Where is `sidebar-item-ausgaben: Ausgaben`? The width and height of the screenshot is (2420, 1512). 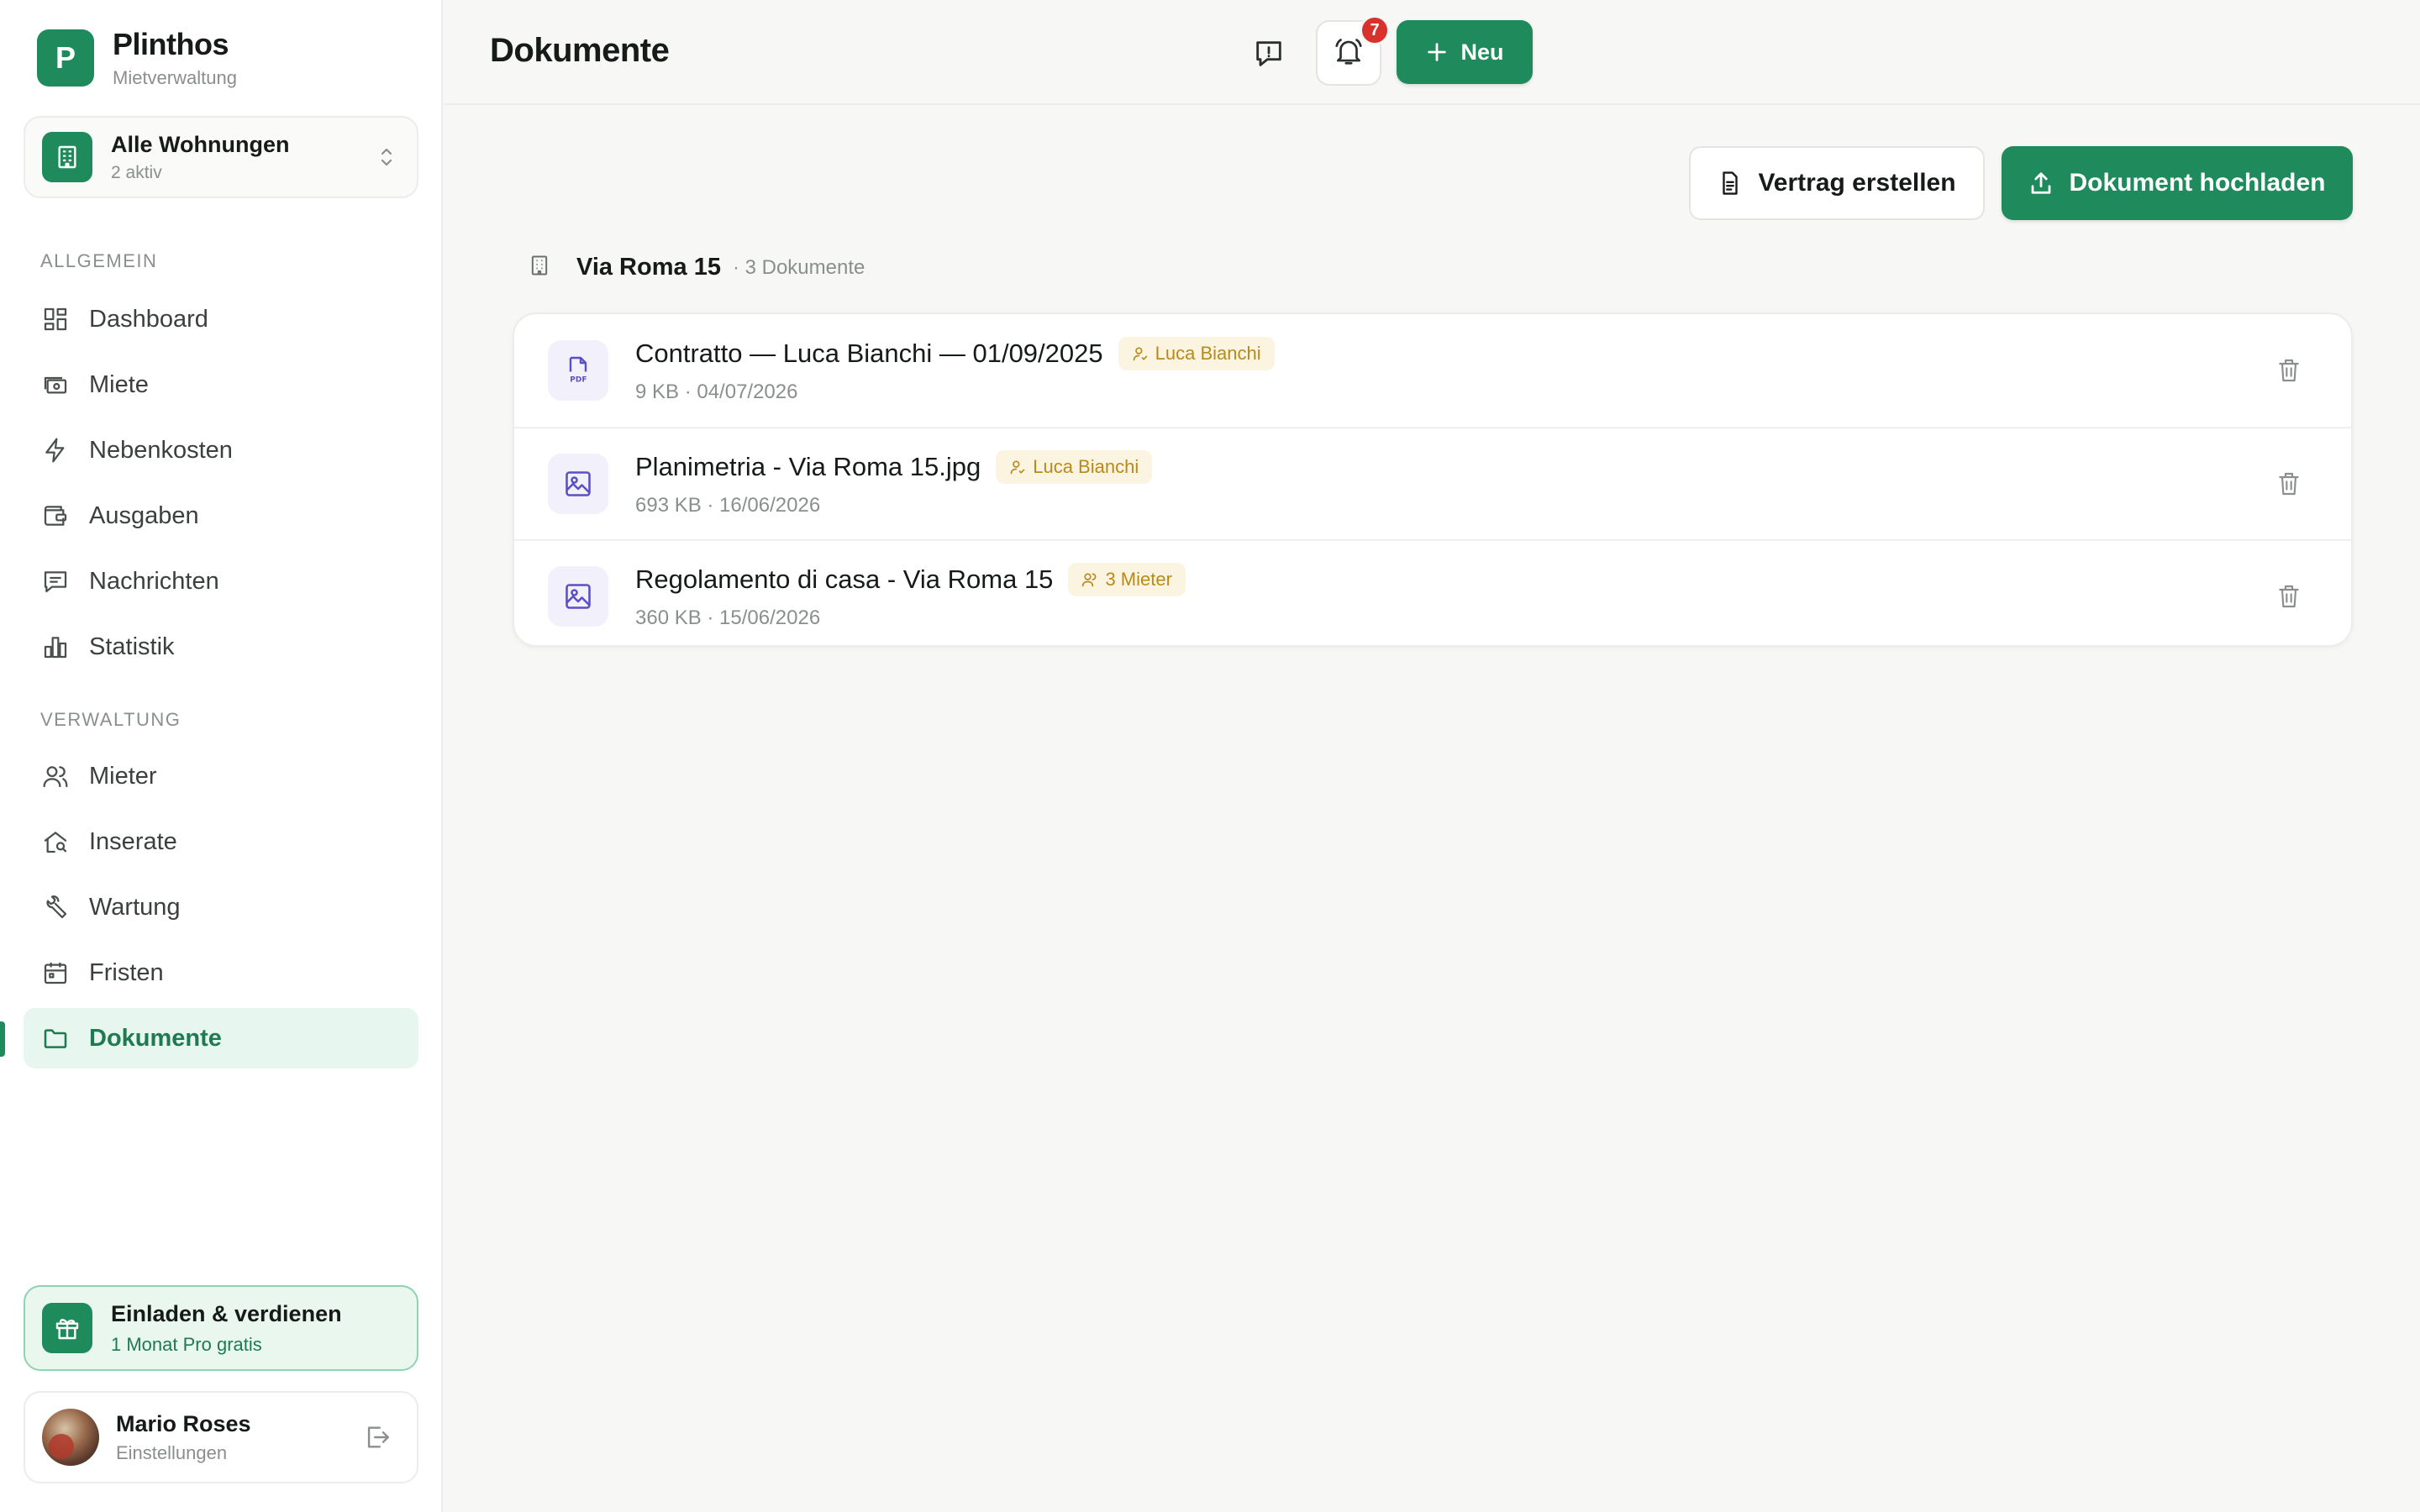
sidebar-item-ausgaben: Ausgaben is located at coordinates (221, 516).